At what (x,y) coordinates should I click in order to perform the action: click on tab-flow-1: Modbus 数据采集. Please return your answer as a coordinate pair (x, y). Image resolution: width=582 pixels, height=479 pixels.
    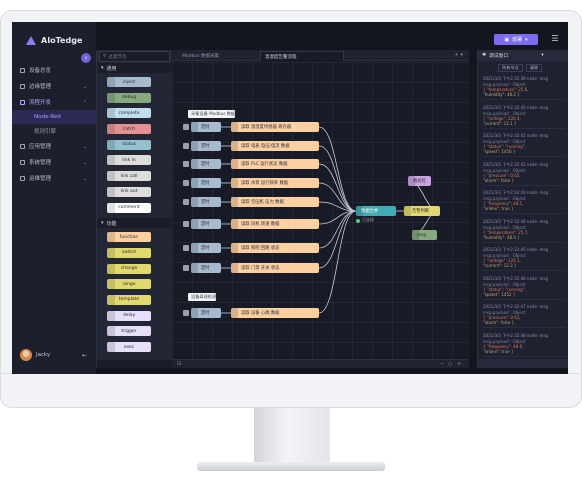
    Looking at the image, I should click on (219, 56).